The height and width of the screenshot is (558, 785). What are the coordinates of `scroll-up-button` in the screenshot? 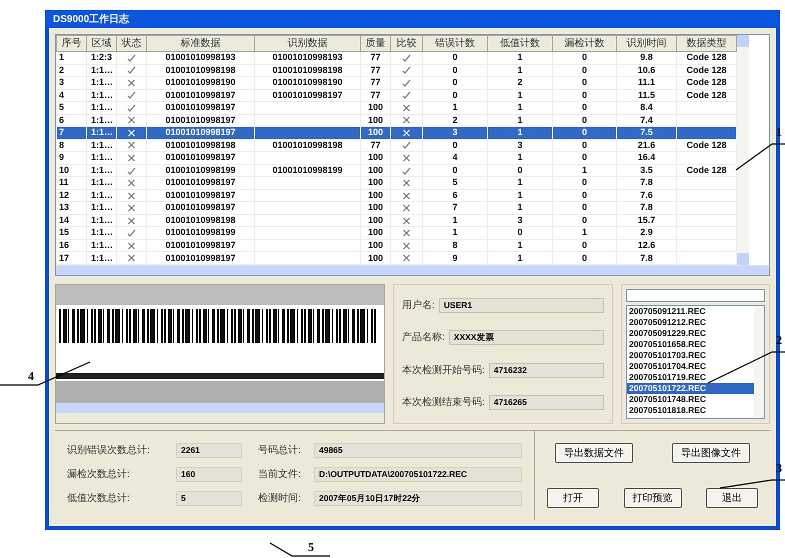 It's located at (743, 41).